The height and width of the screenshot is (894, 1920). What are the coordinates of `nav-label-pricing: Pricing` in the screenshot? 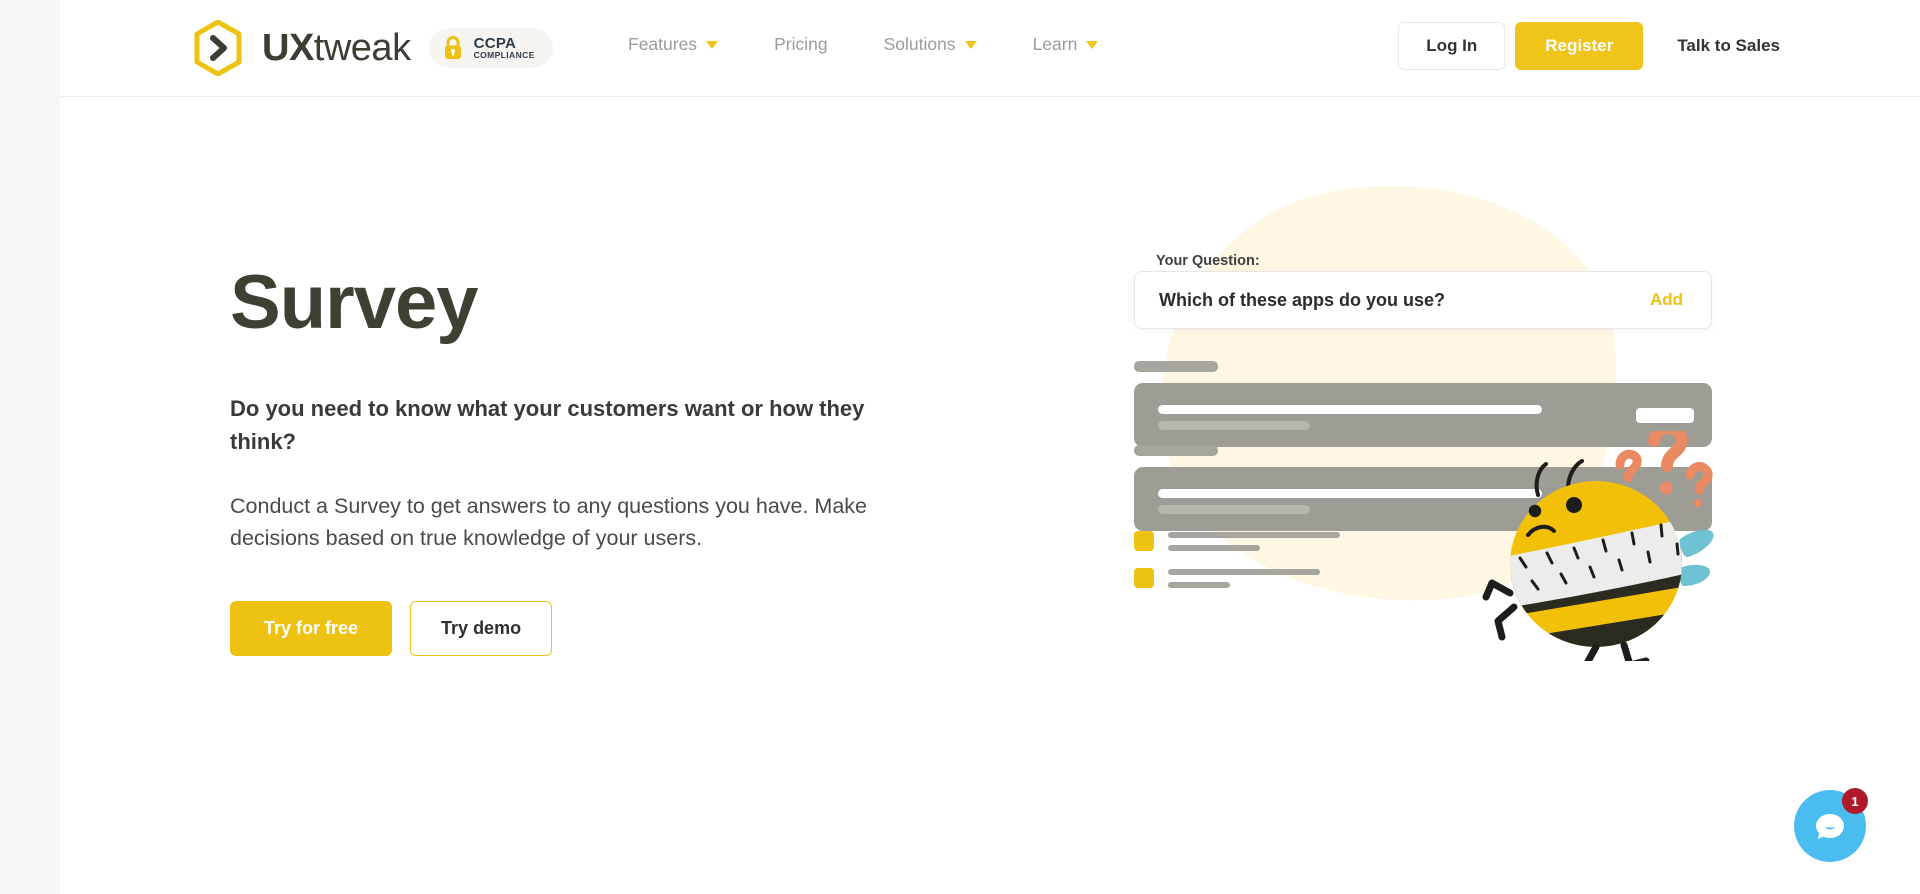 It's located at (801, 44).